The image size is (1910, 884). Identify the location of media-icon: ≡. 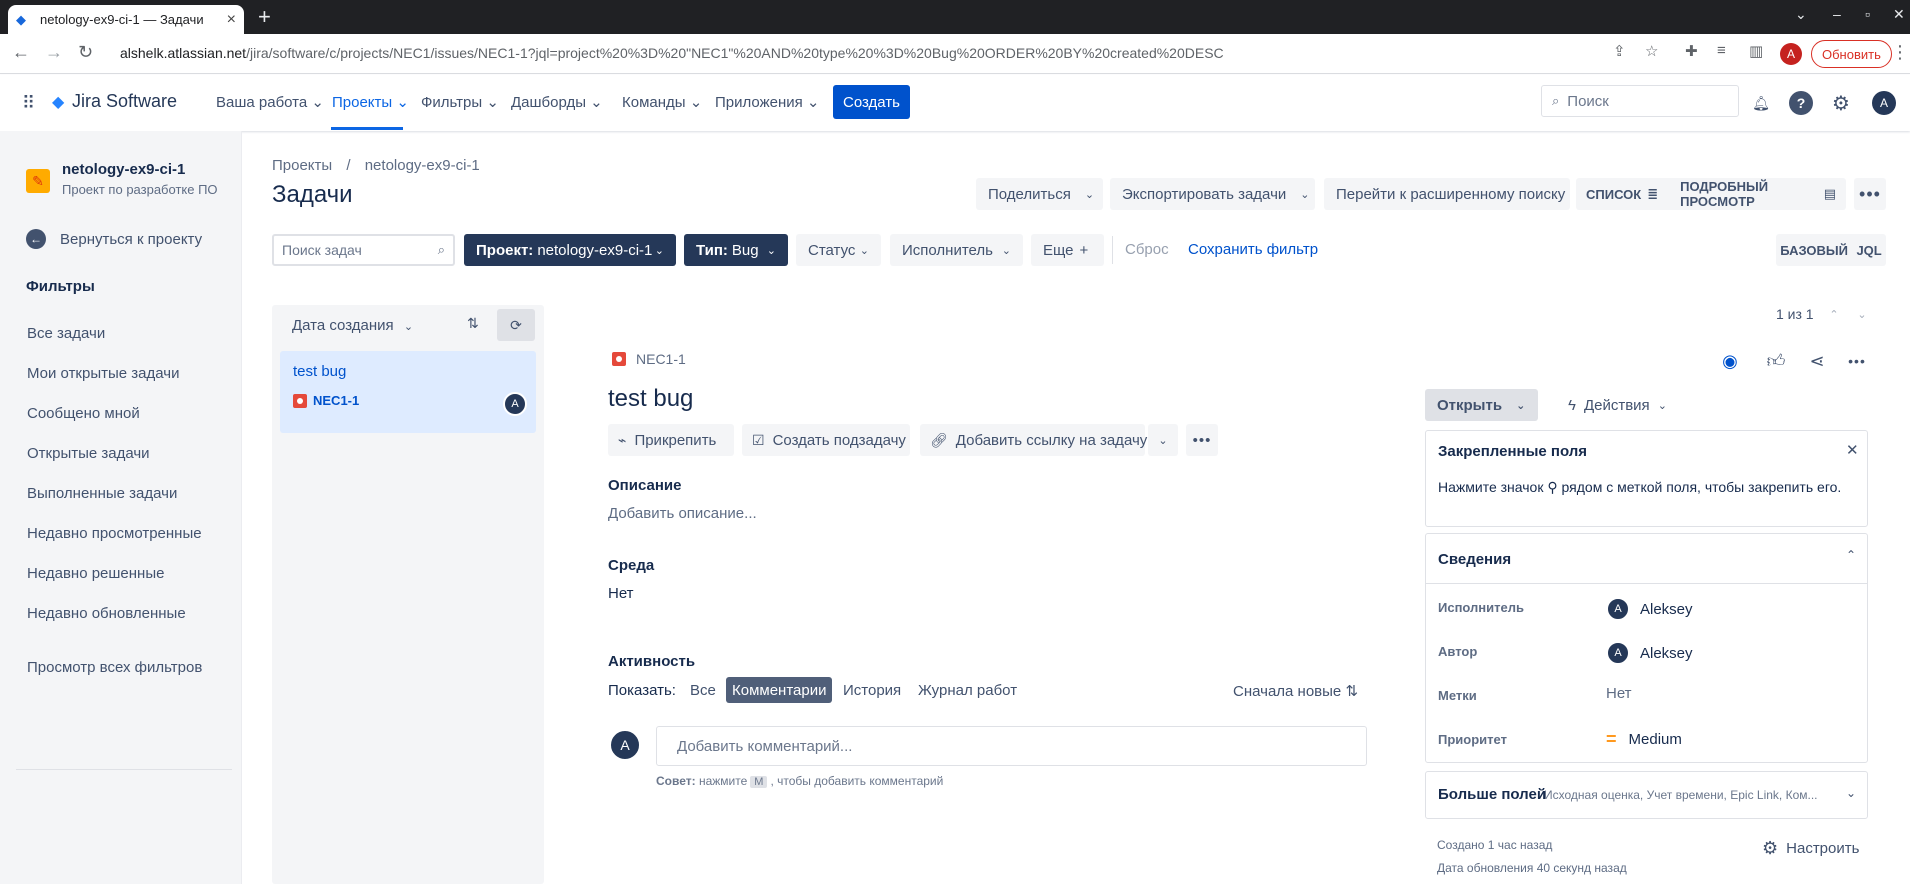
(1721, 50).